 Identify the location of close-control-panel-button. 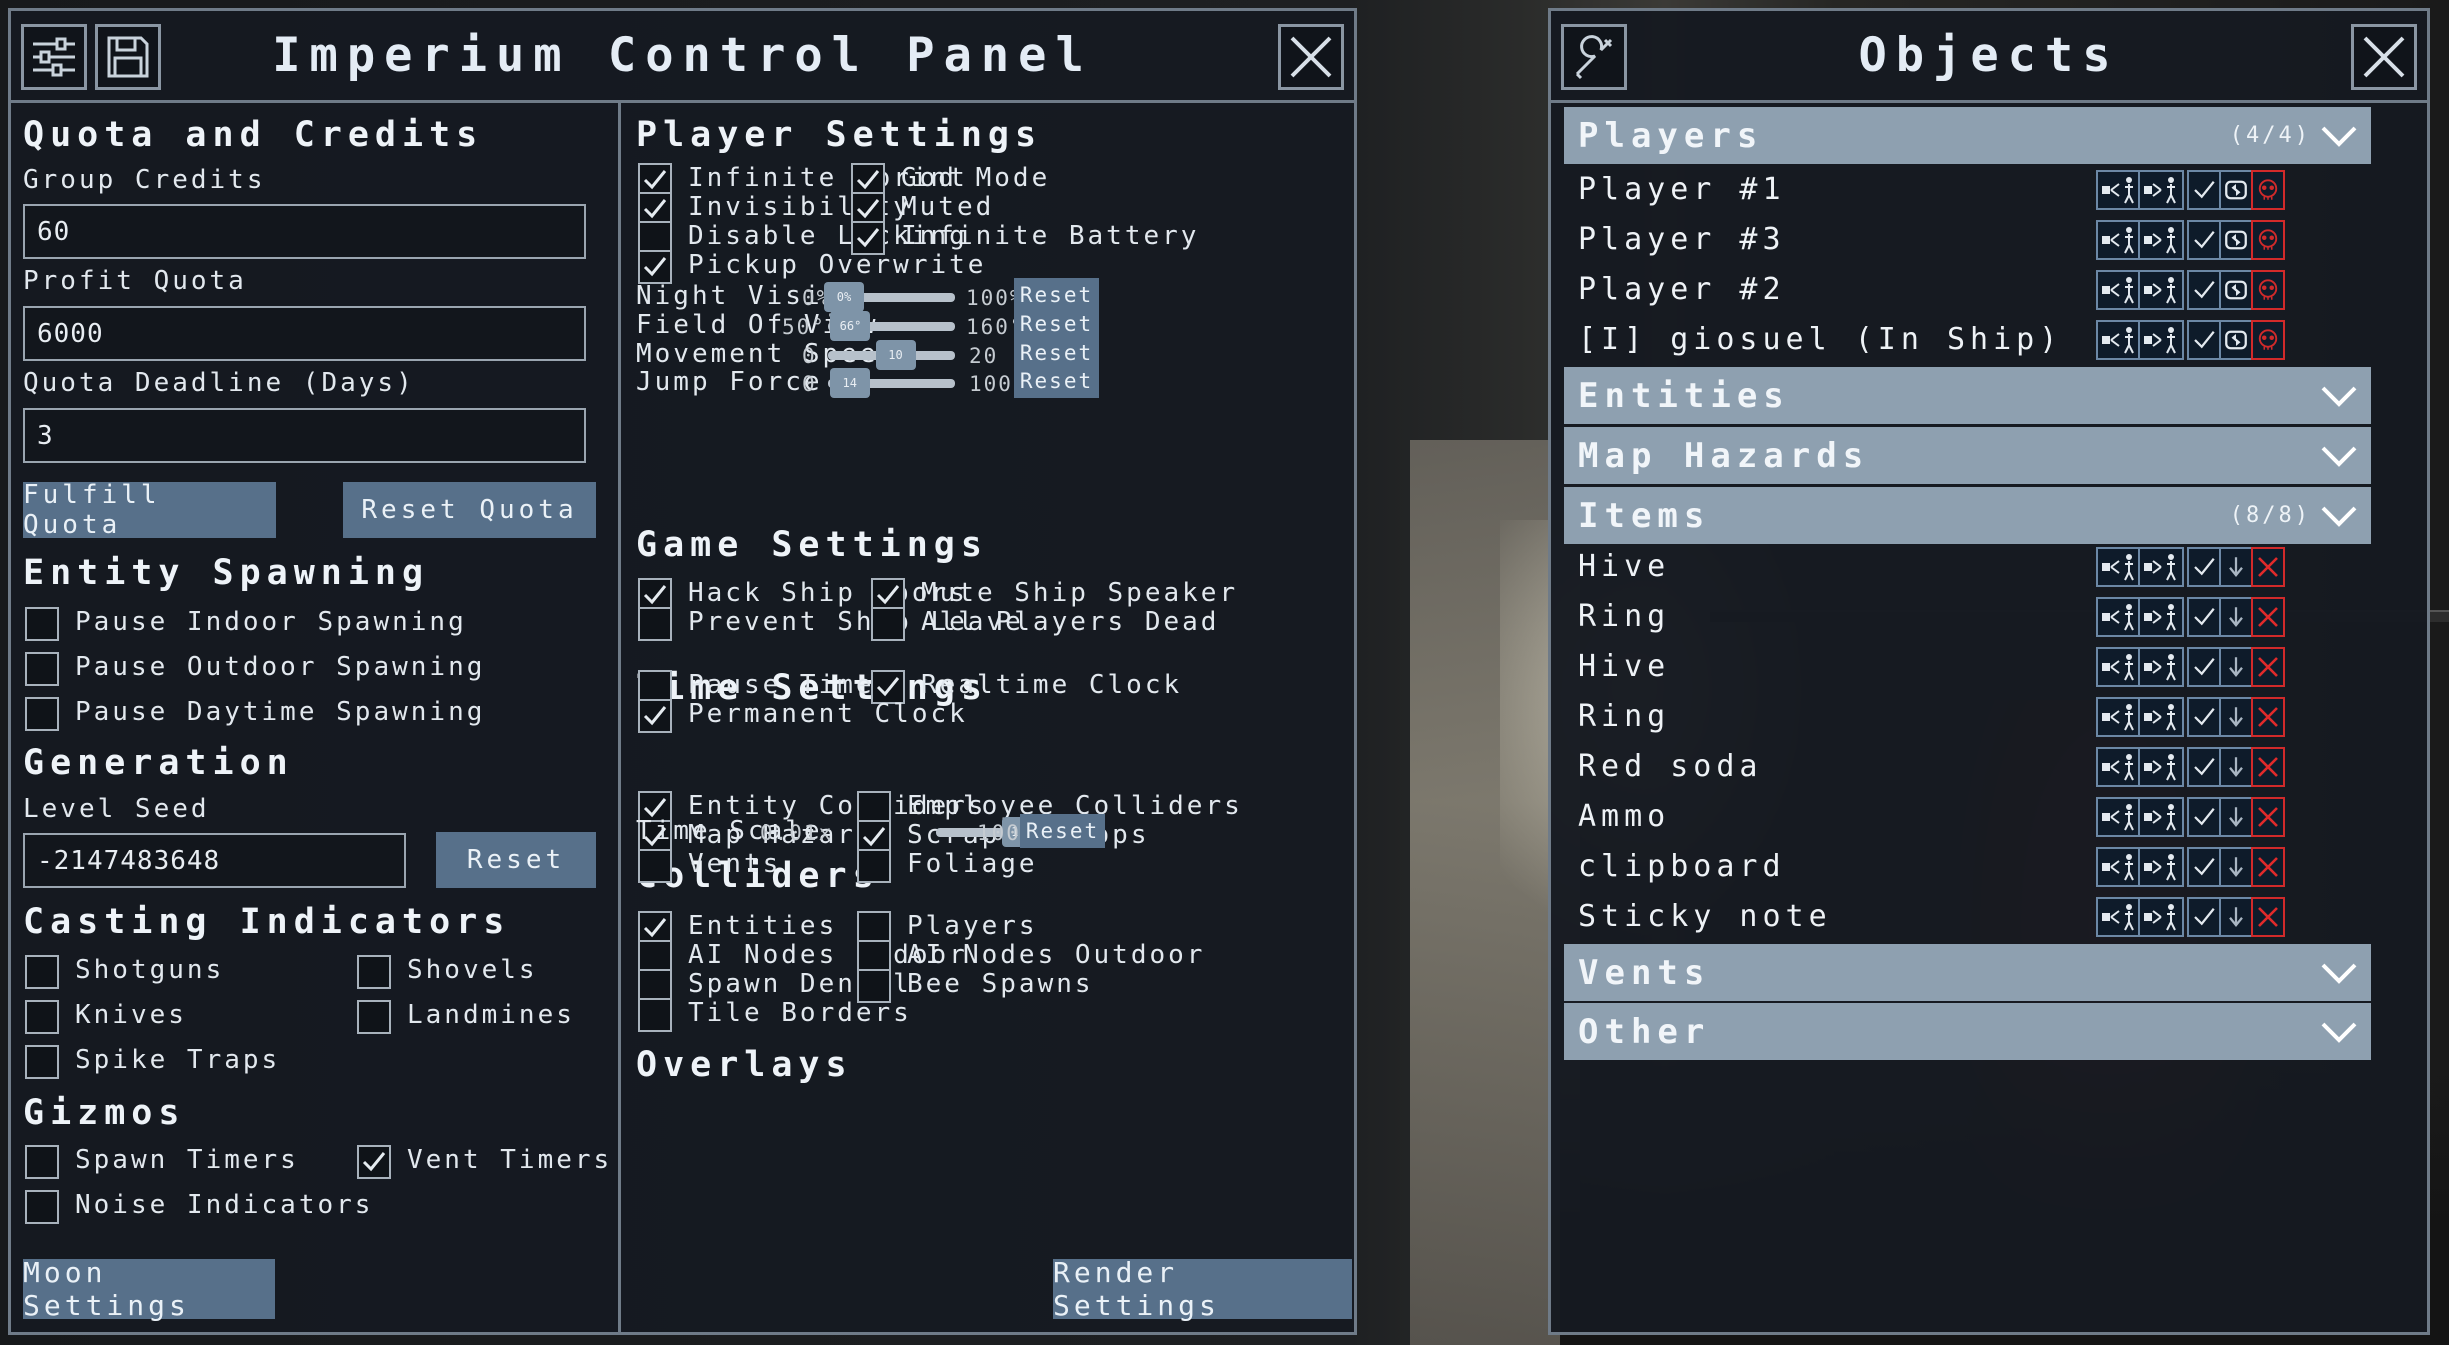
(1311, 57).